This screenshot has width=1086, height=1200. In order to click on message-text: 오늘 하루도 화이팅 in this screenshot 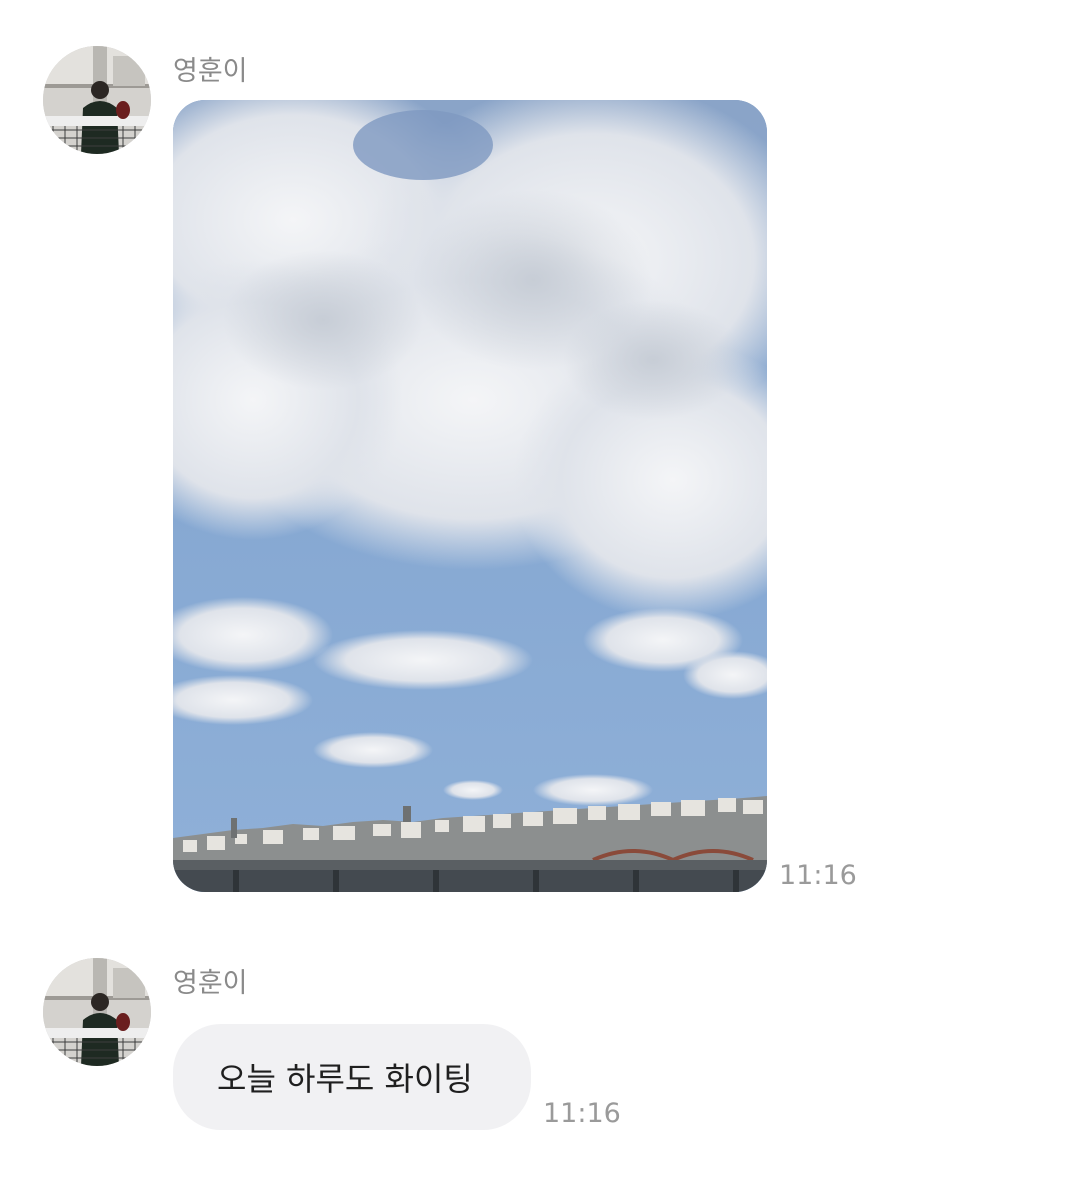, I will do `click(345, 1079)`.